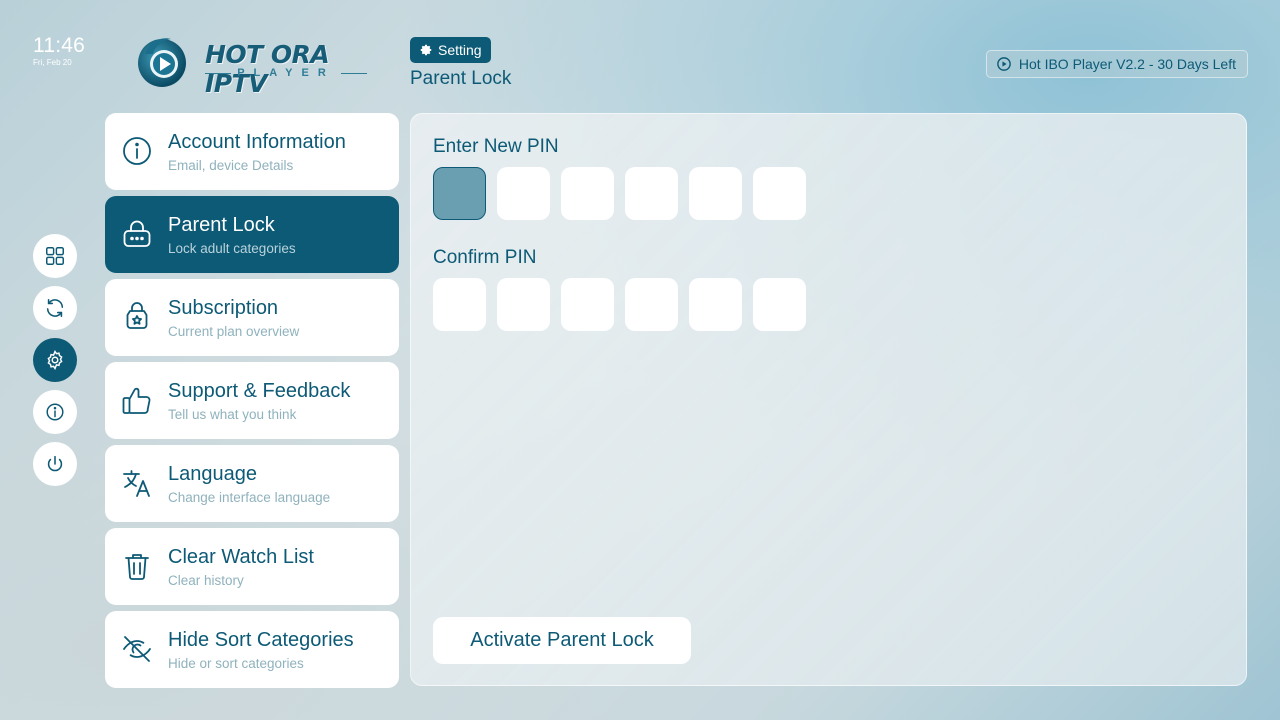 This screenshot has width=1280, height=720. I want to click on setting-chip: Setting, so click(450, 50).